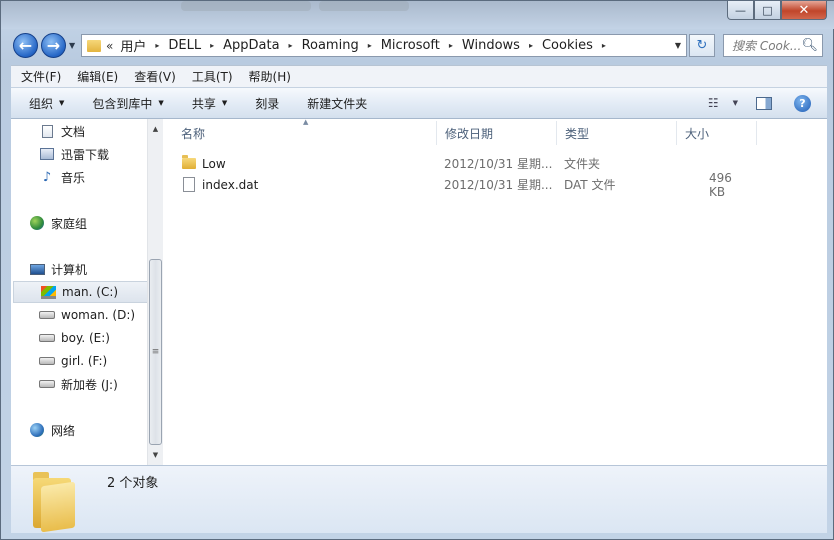 The height and width of the screenshot is (540, 834). What do you see at coordinates (567, 45) in the screenshot?
I see `breadcrumb-item-current: Cookies` at bounding box center [567, 45].